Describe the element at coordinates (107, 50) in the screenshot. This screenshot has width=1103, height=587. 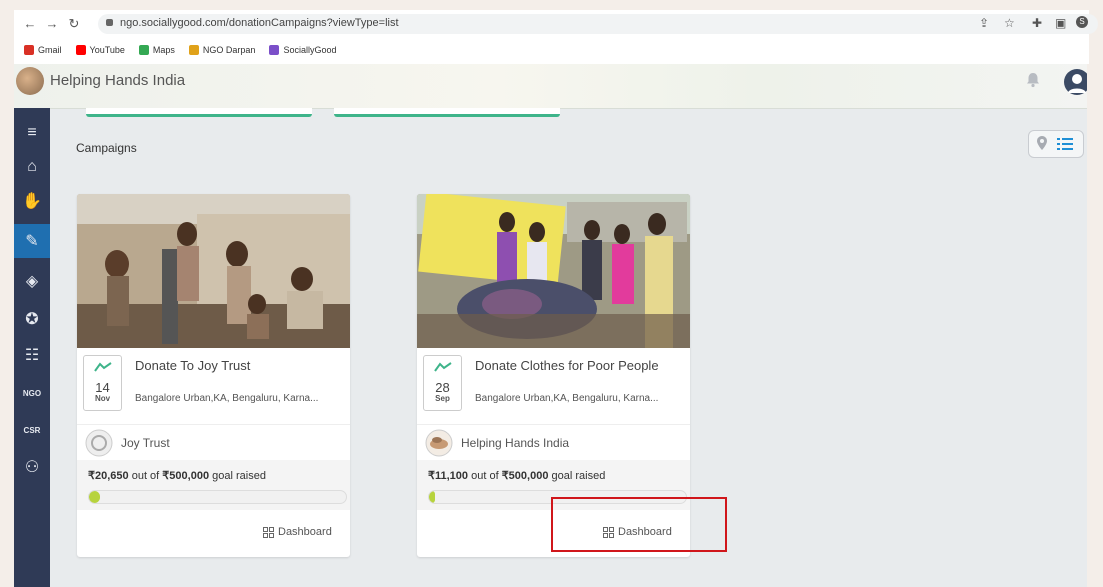
I see `bookmark-label: YouTube` at that location.